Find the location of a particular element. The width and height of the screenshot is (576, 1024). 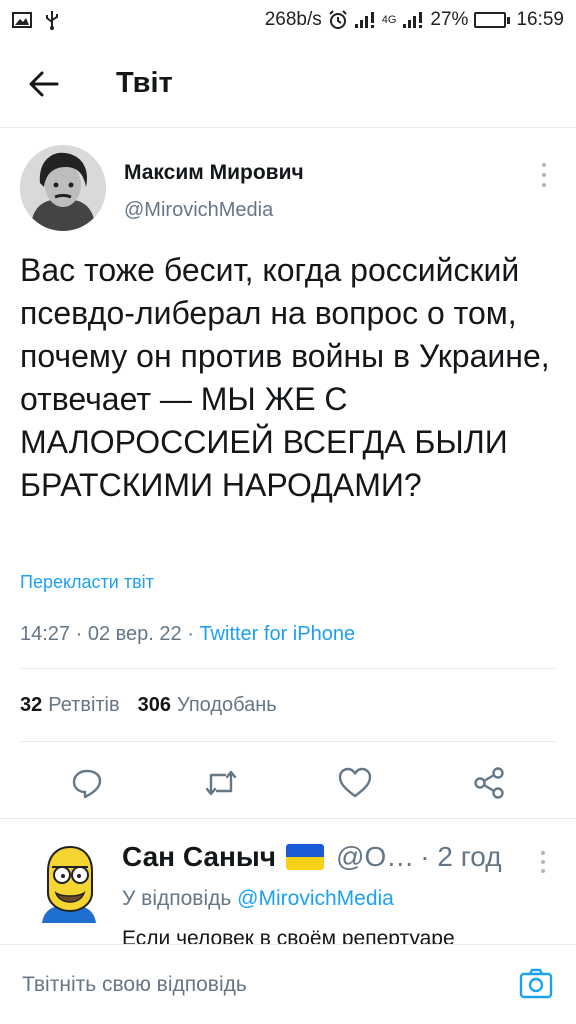

reply-to: У відповідь @MirovichMedia is located at coordinates (258, 899).